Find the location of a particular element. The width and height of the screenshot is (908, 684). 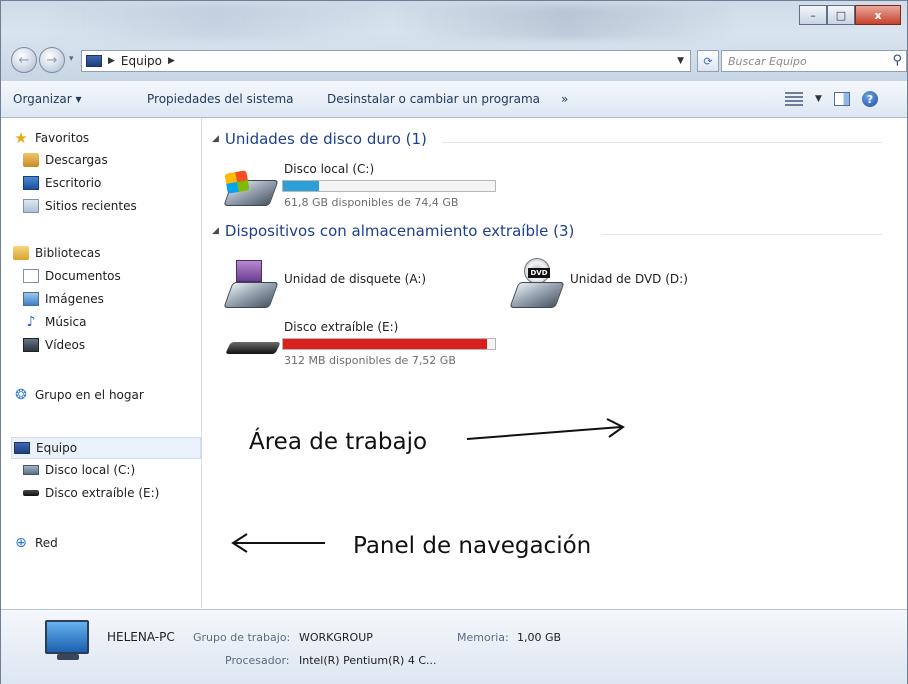

refresh-button: ⟳ is located at coordinates (708, 61).